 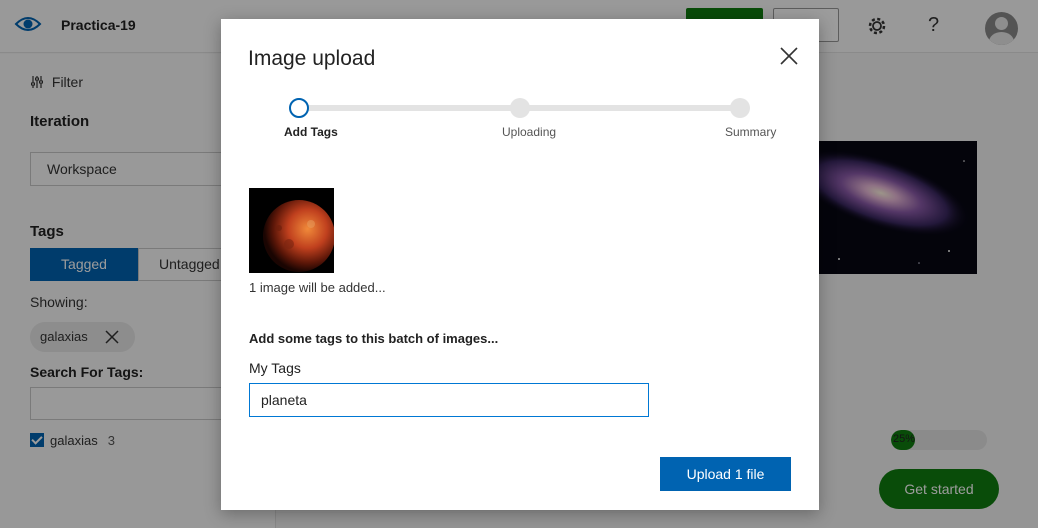 What do you see at coordinates (740, 108) in the screenshot?
I see `step-summary-dot` at bounding box center [740, 108].